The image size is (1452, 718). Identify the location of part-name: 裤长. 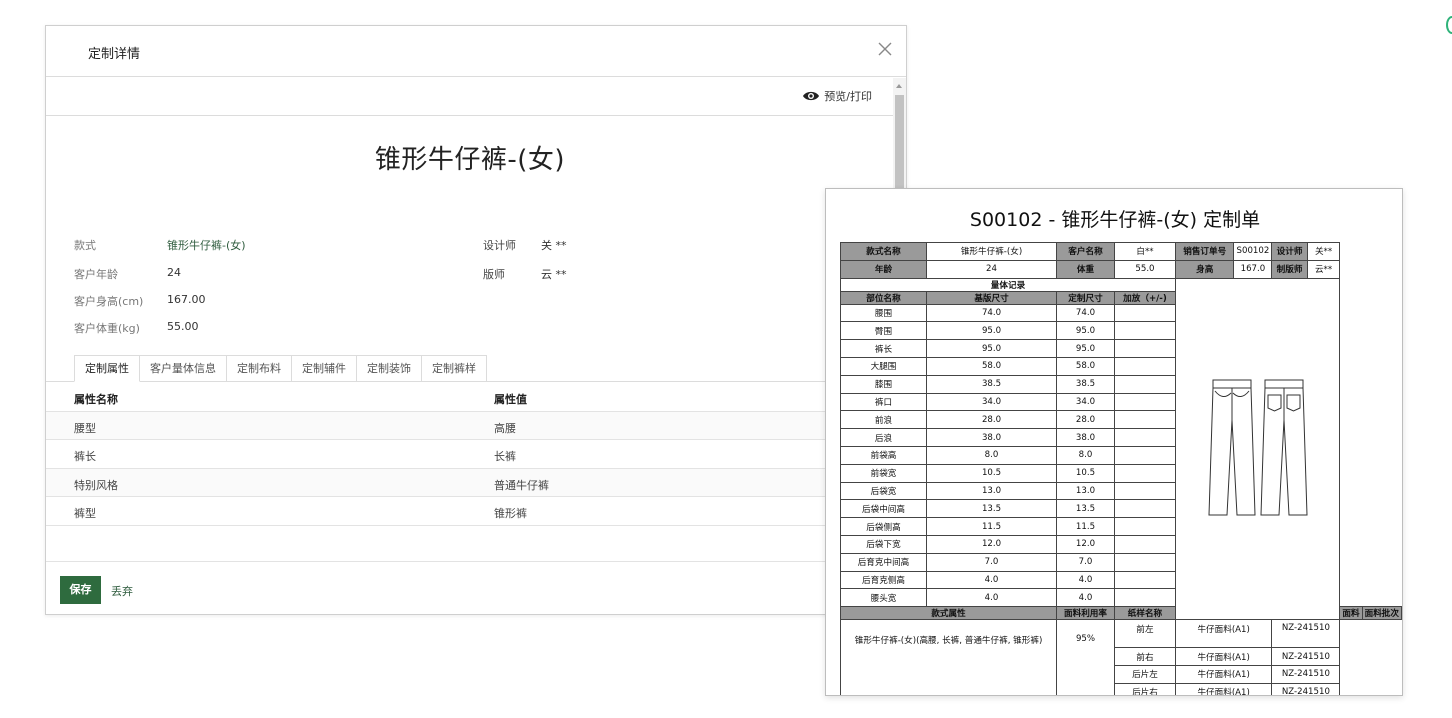
(883, 348).